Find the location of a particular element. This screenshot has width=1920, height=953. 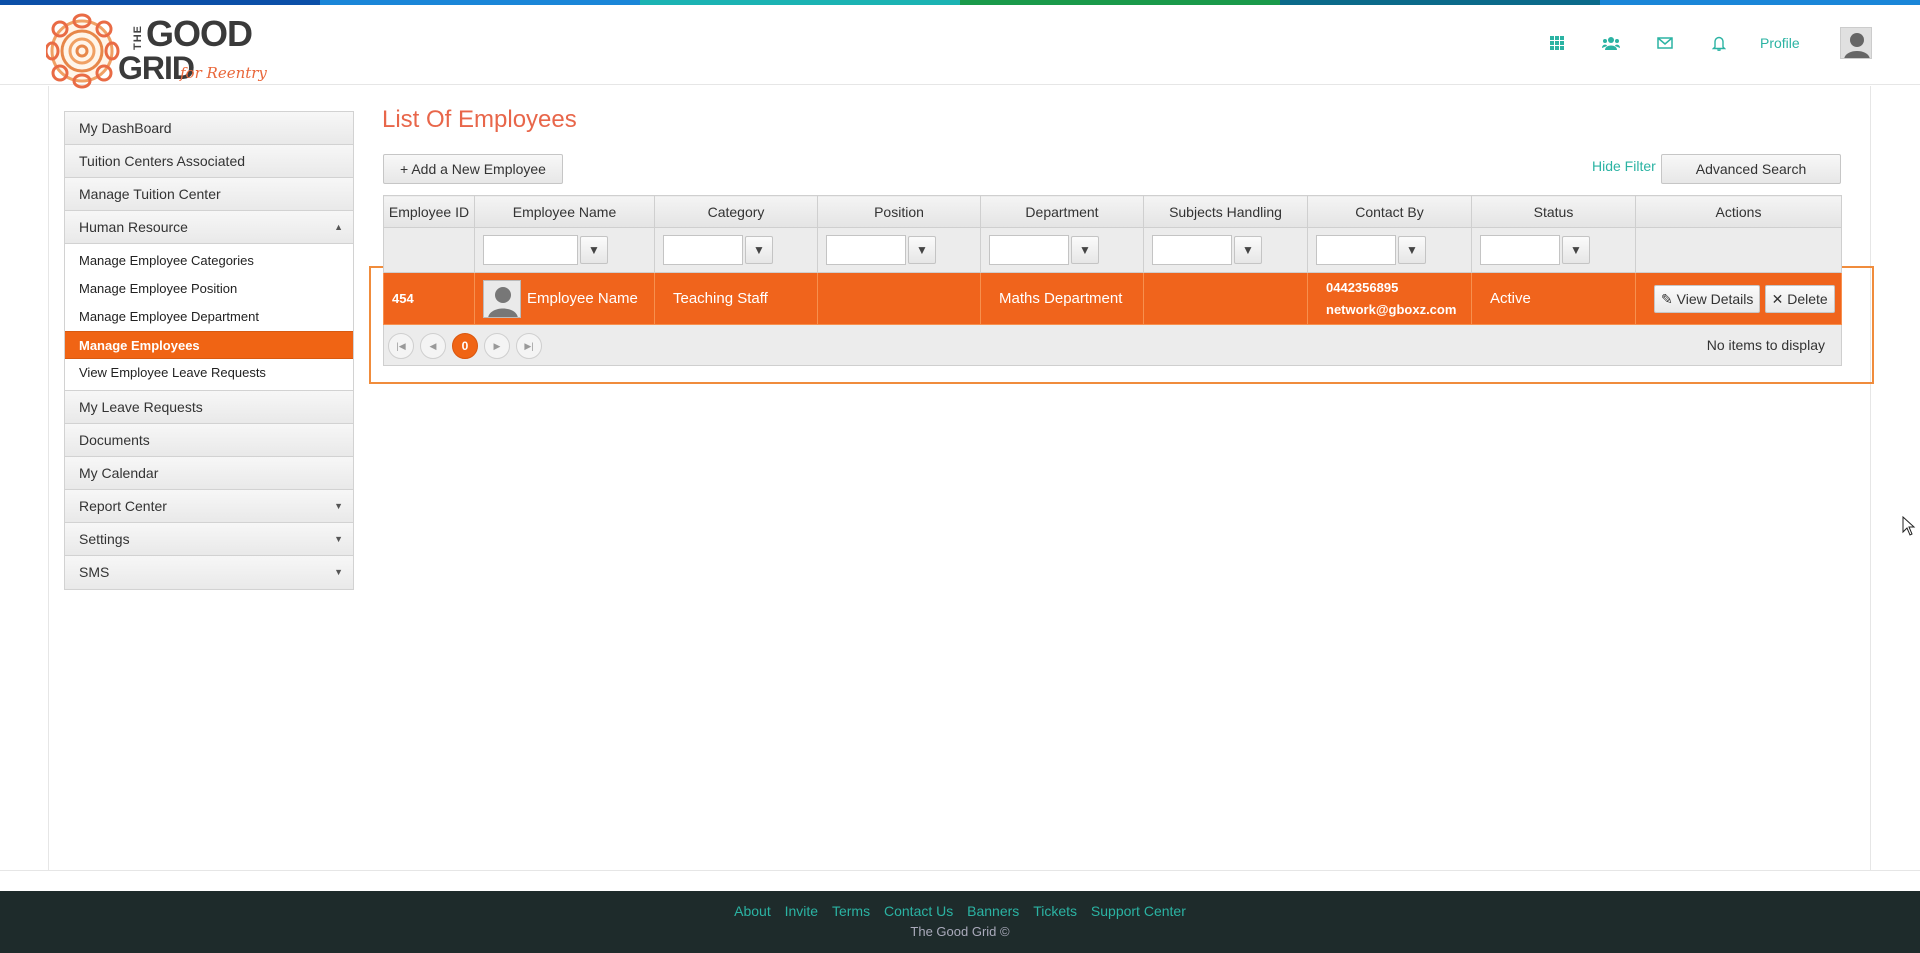

delete-button: ✕ Delete is located at coordinates (1799, 298).